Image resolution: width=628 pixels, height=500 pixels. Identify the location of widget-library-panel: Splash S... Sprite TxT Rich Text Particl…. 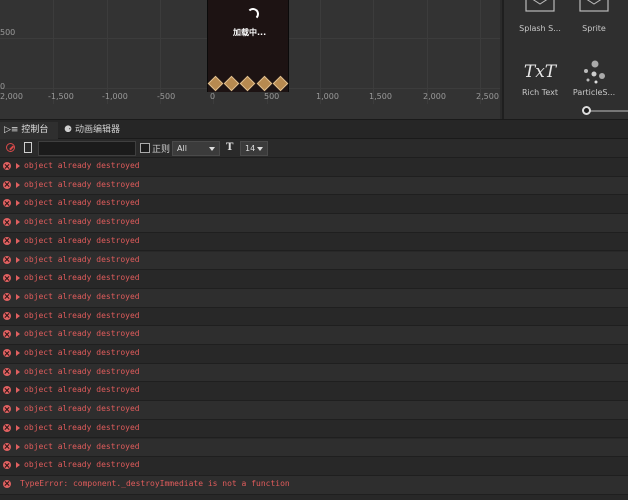
(565, 59).